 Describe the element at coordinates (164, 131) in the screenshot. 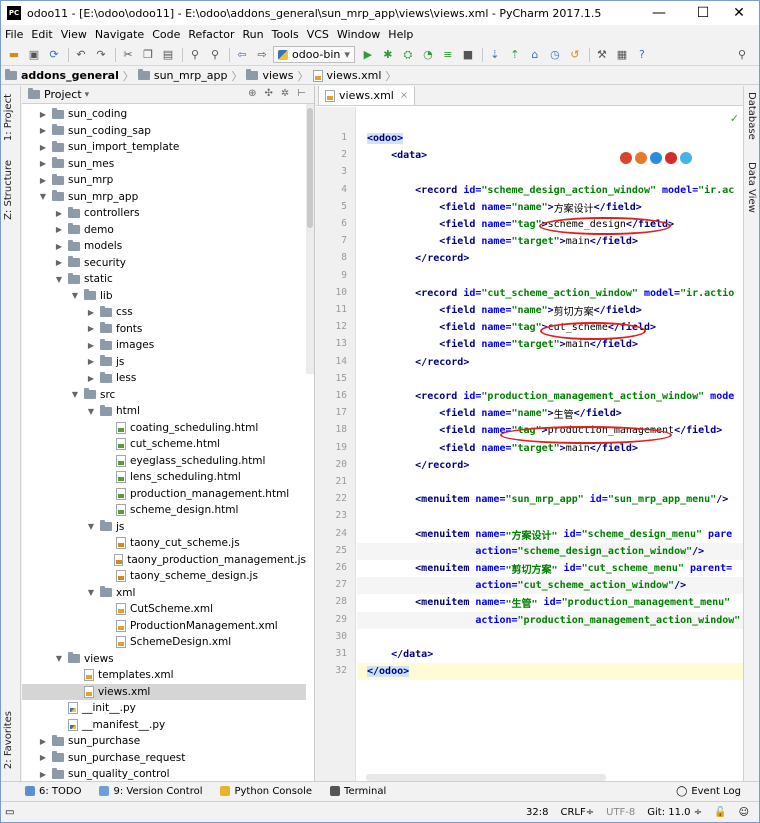

I see `tree-item: ▶ sun_coding_sap` at that location.